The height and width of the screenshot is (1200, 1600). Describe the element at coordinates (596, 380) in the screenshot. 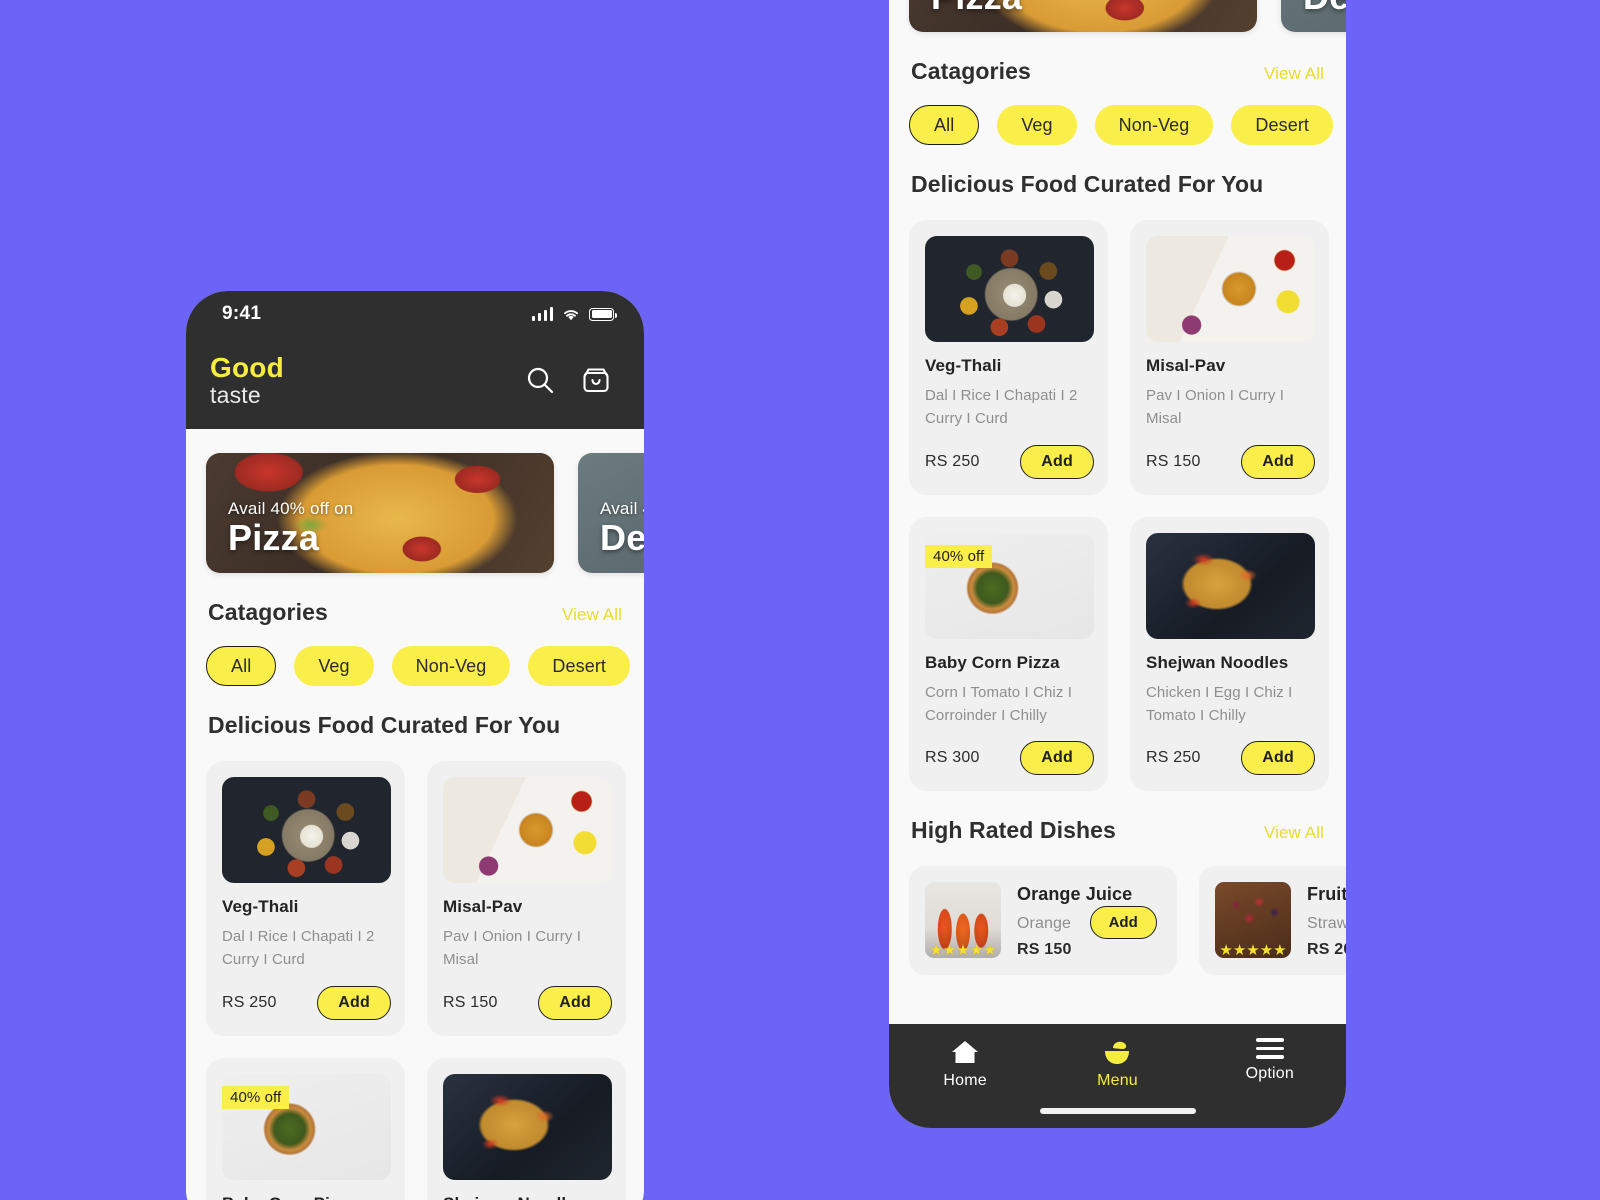

I see `shopping-bag-icon` at that location.